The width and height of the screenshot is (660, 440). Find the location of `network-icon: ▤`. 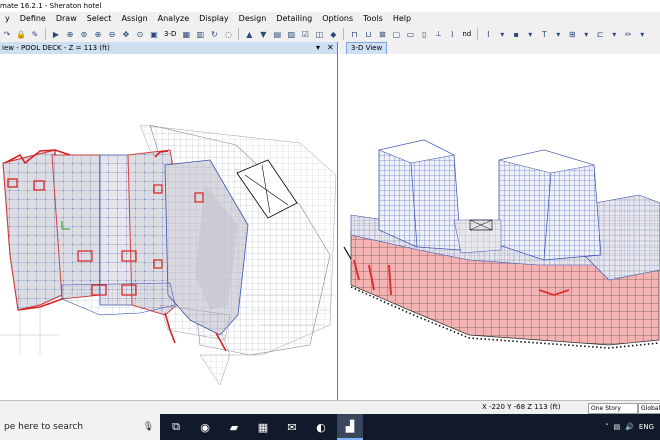

network-icon: ▤ is located at coordinates (617, 427).